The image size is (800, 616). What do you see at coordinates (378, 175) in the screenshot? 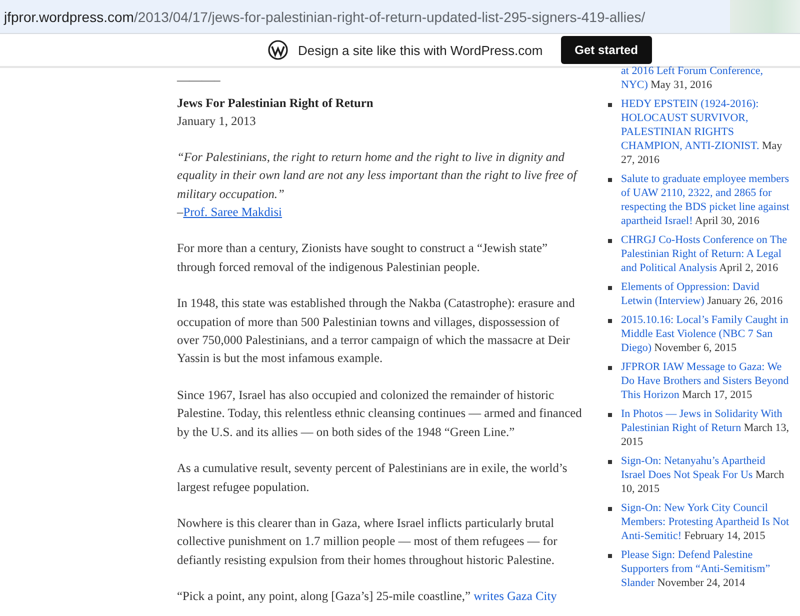
I see `quote-text: “For Palestinians, the right to return home and the right to live in dignity and equality in their own land are not any less important than the right to live free of military occupation.”` at bounding box center [378, 175].